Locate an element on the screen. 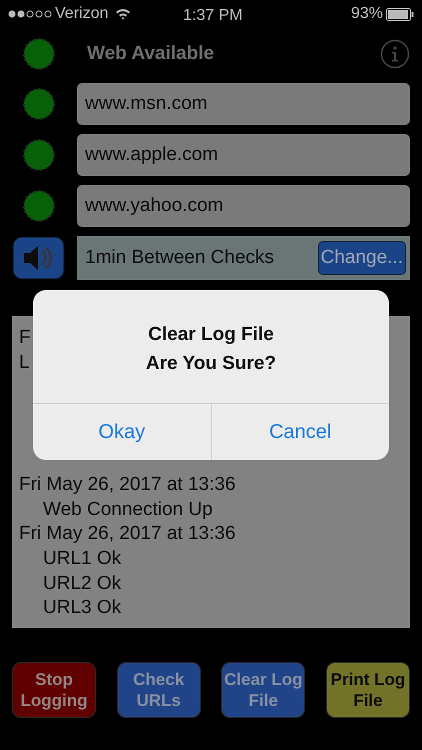 This screenshot has width=422, height=750. alert-title: Clear Log File is located at coordinates (211, 334).